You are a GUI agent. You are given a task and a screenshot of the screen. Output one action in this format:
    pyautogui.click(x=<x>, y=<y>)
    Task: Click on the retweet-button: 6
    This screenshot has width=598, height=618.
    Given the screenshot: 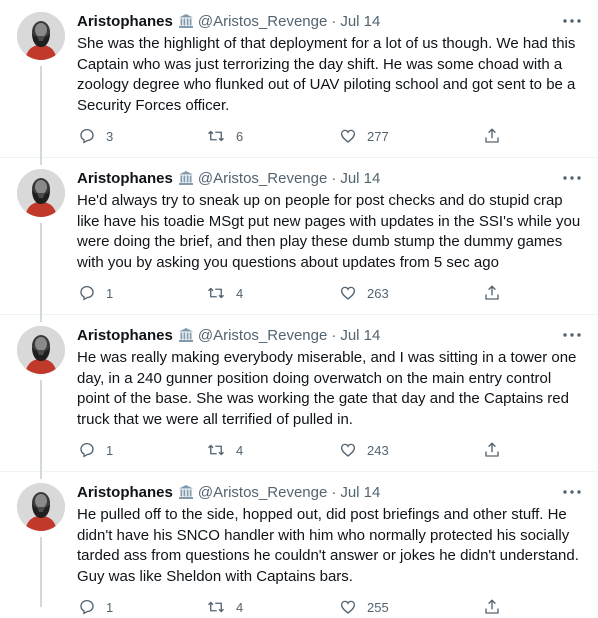 What is the action you would take?
    pyautogui.click(x=224, y=136)
    